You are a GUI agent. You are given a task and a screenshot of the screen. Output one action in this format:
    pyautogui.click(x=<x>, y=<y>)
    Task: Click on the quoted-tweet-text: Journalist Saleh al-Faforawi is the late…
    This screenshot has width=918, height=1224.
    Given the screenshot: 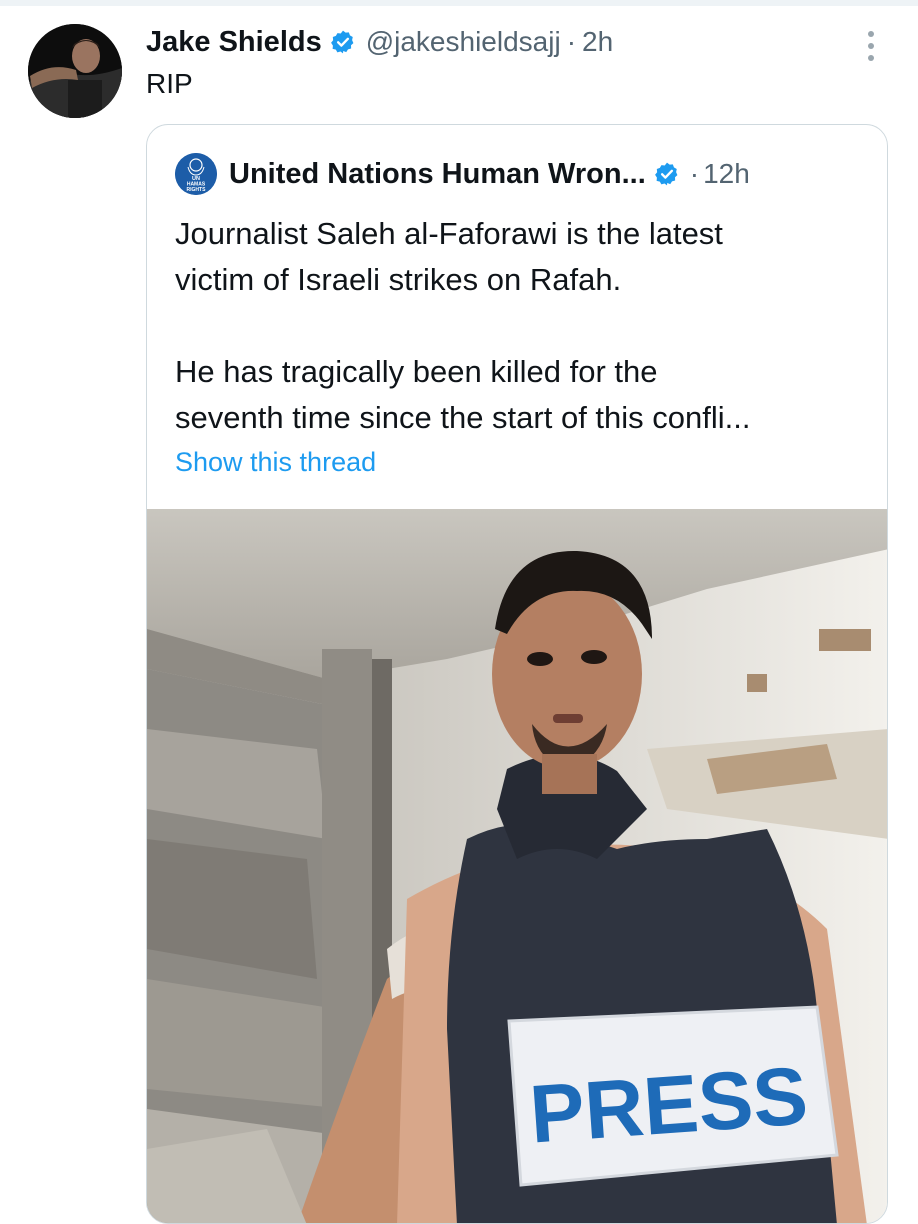 What is the action you would take?
    pyautogui.click(x=520, y=326)
    